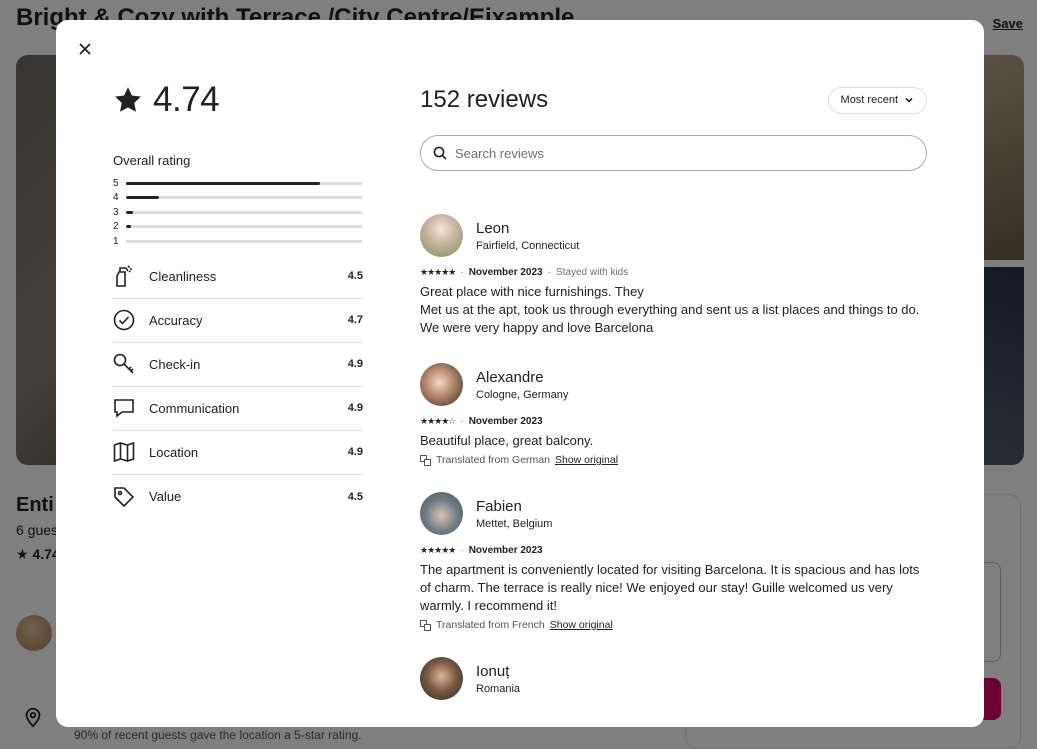 The image size is (1037, 749). I want to click on close-icon, so click(85, 49).